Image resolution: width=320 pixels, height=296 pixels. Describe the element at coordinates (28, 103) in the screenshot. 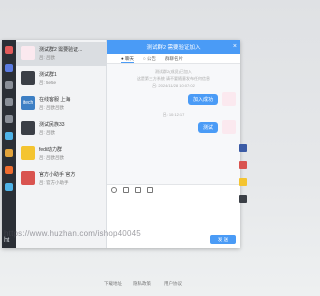

I see `avatar: itech` at that location.